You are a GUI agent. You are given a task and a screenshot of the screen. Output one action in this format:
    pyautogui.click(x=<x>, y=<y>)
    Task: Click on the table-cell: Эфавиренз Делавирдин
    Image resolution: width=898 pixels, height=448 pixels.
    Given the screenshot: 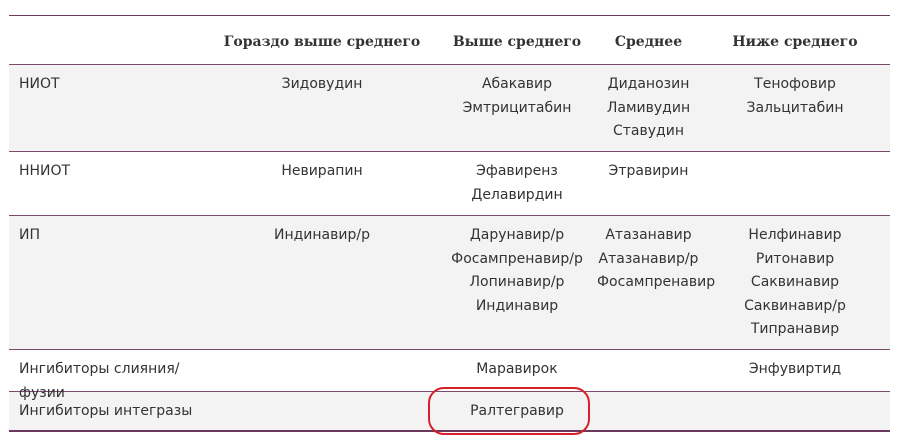 What is the action you would take?
    pyautogui.click(x=517, y=183)
    